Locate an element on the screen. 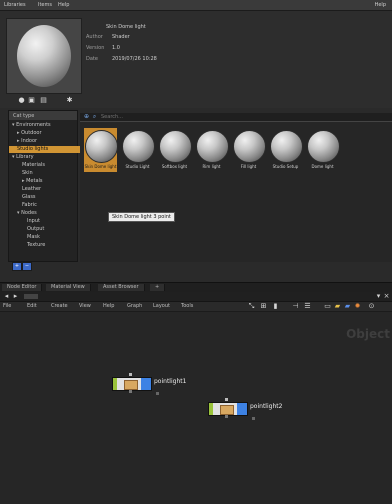  node-toolbar-item: Help is located at coordinates (108, 306).